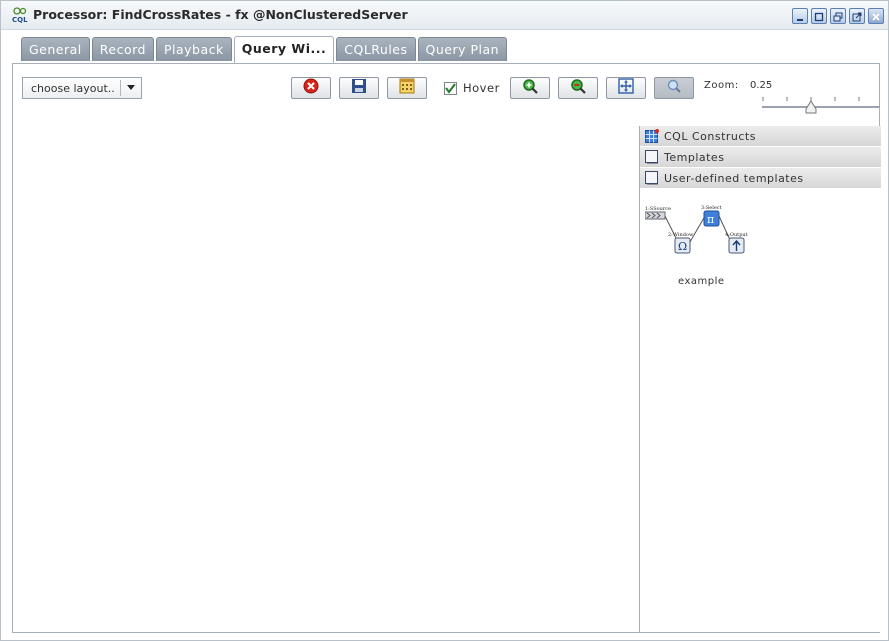  What do you see at coordinates (130, 88) in the screenshot?
I see `chevron-down-icon` at bounding box center [130, 88].